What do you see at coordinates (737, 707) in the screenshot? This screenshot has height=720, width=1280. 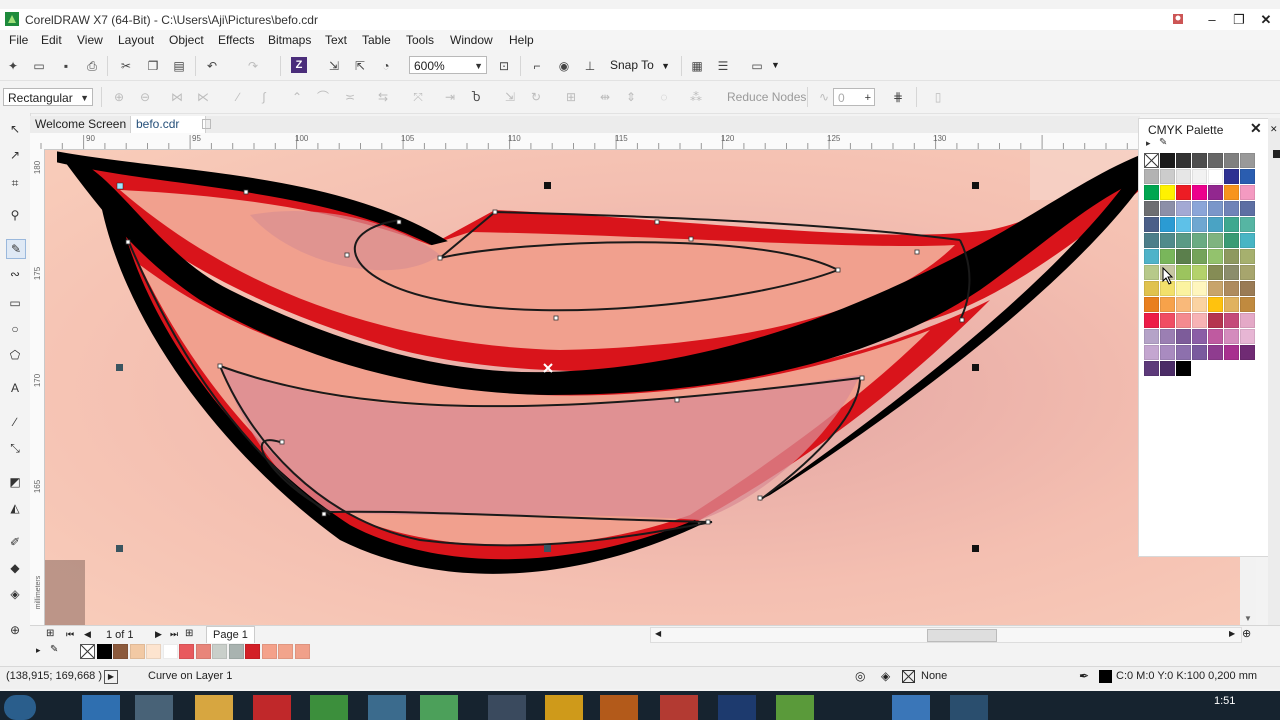 I see `photoshop-taskbar-icon` at bounding box center [737, 707].